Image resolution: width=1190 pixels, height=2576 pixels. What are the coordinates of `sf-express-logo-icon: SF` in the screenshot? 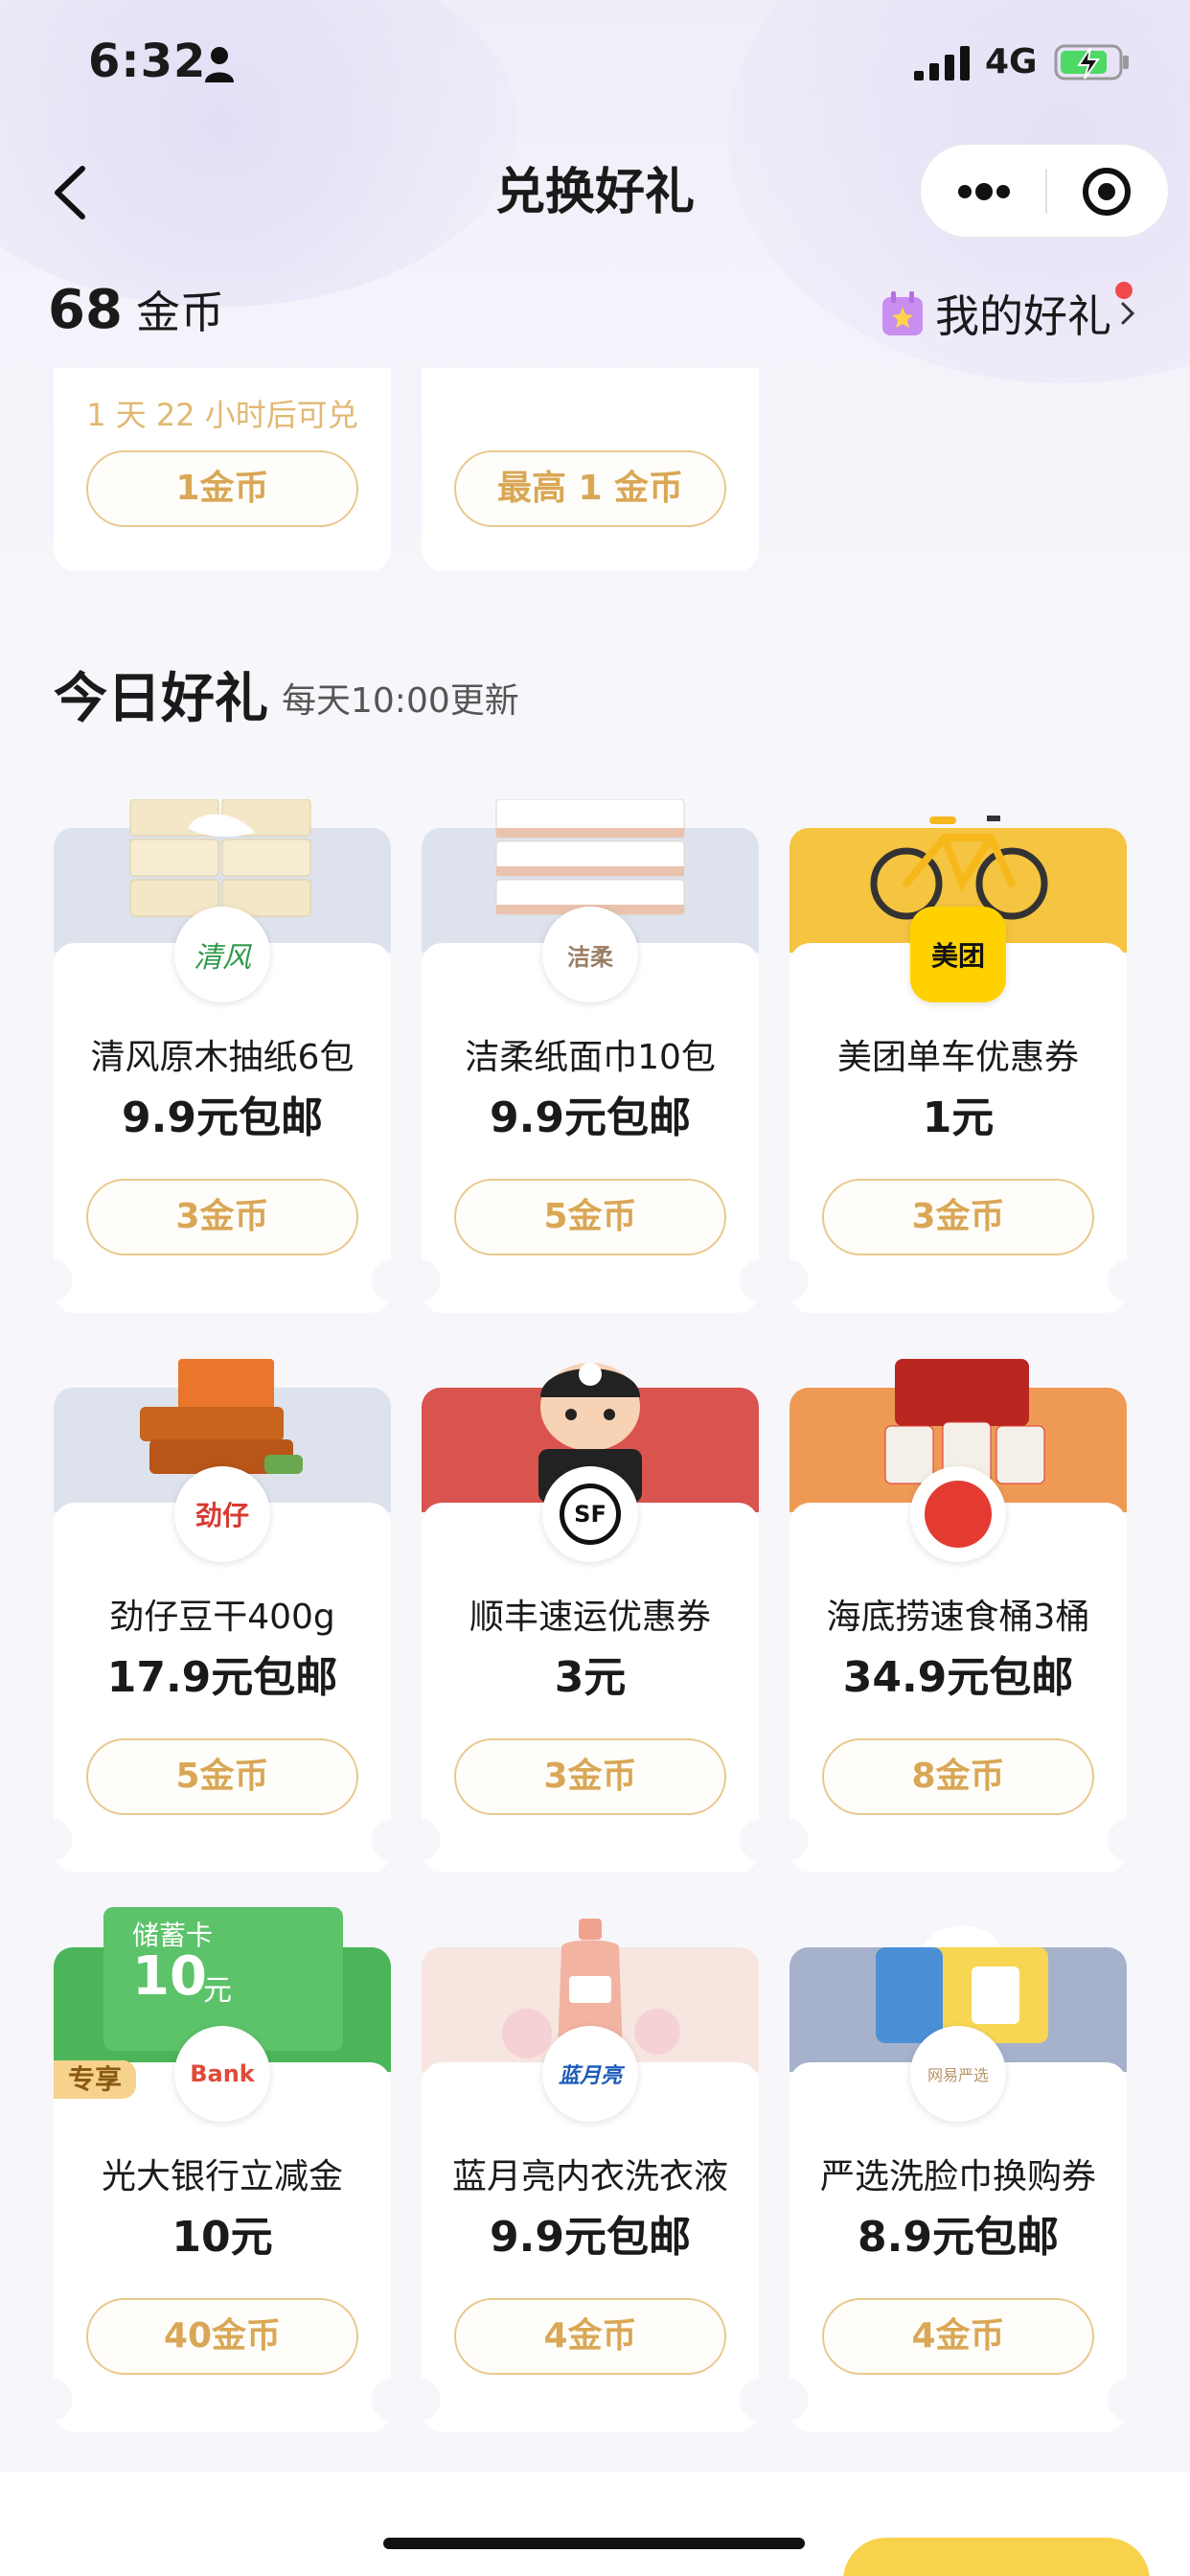 It's located at (590, 1514).